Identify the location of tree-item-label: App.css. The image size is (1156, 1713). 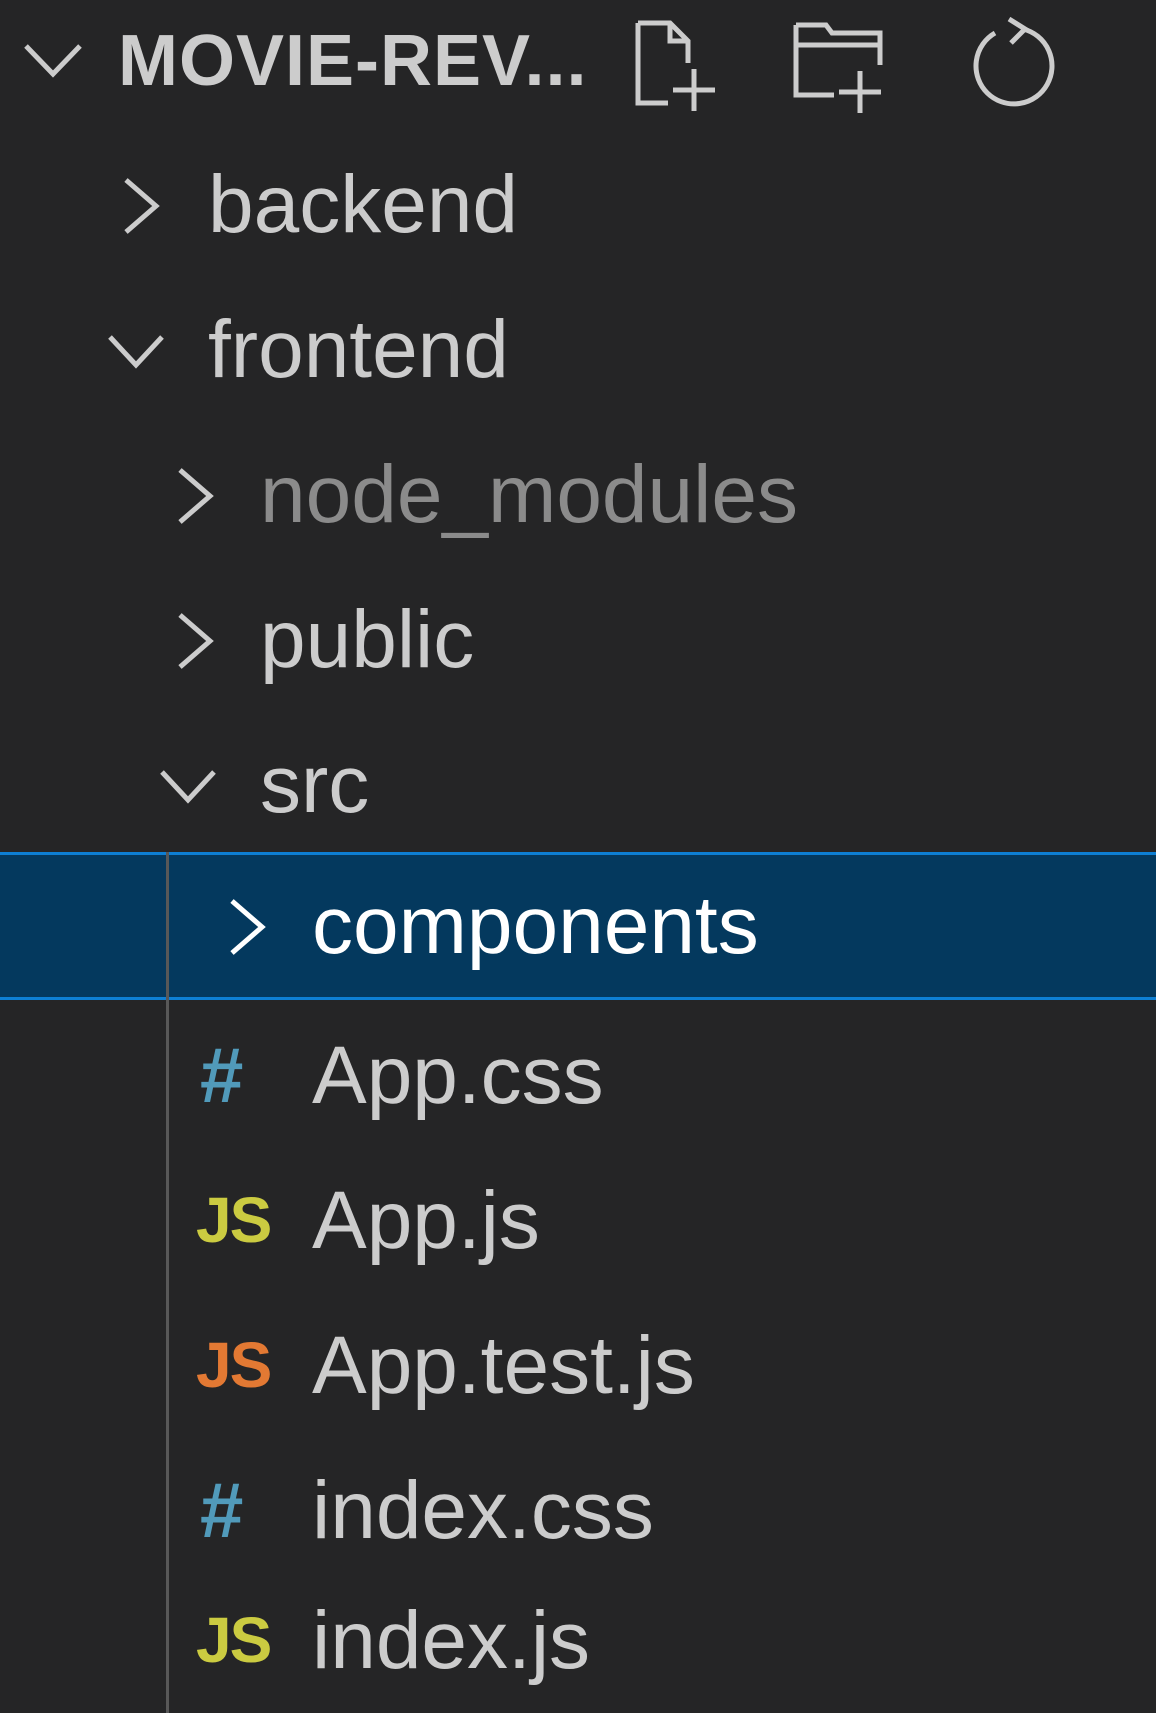
(458, 1075).